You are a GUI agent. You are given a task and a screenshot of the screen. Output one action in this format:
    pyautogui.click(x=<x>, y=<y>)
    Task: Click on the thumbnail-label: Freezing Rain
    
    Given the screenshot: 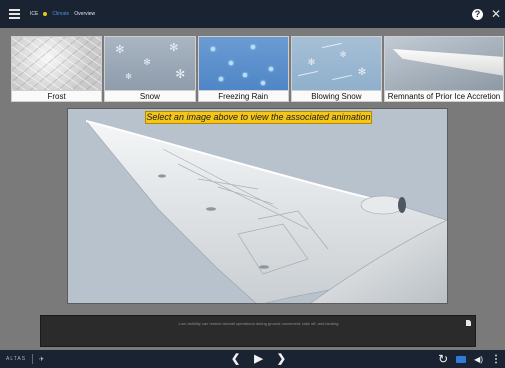 What is the action you would take?
    pyautogui.click(x=243, y=95)
    